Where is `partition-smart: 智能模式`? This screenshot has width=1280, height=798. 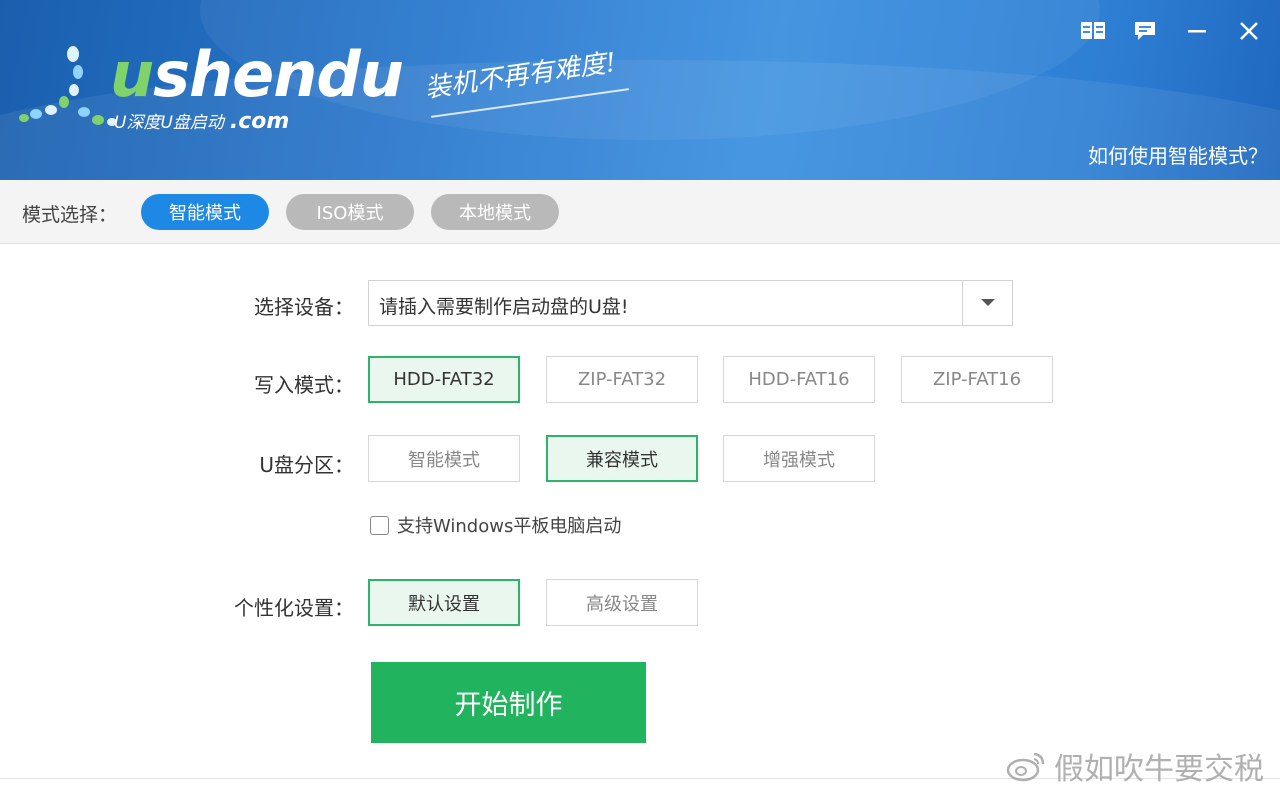
partition-smart: 智能模式 is located at coordinates (444, 458).